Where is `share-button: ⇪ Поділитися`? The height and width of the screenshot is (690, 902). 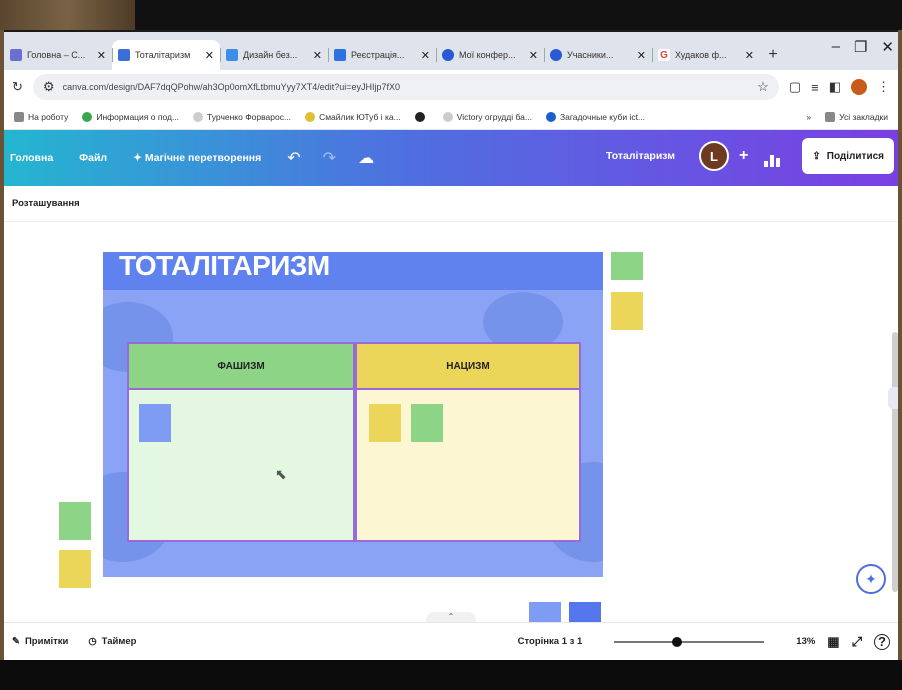 share-button: ⇪ Поділитися is located at coordinates (848, 156).